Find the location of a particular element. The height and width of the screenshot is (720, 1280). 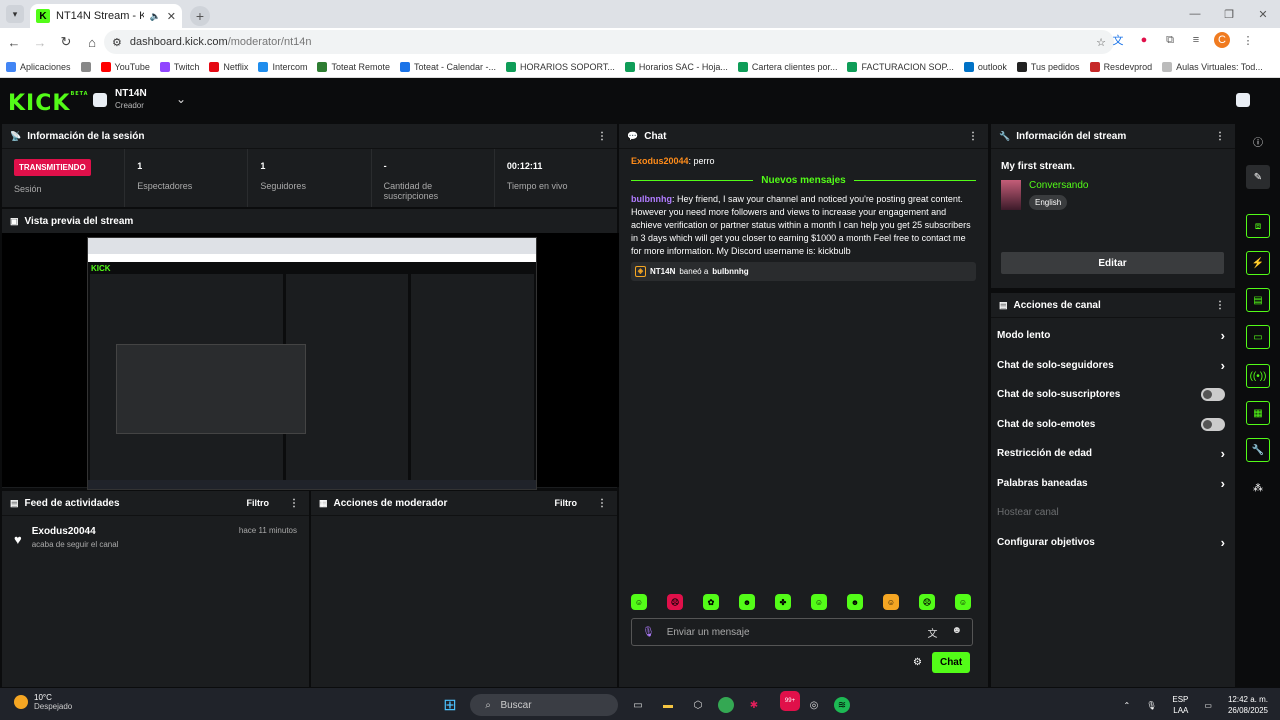

weather-widget: 10°C Despejado is located at coordinates (43, 702).